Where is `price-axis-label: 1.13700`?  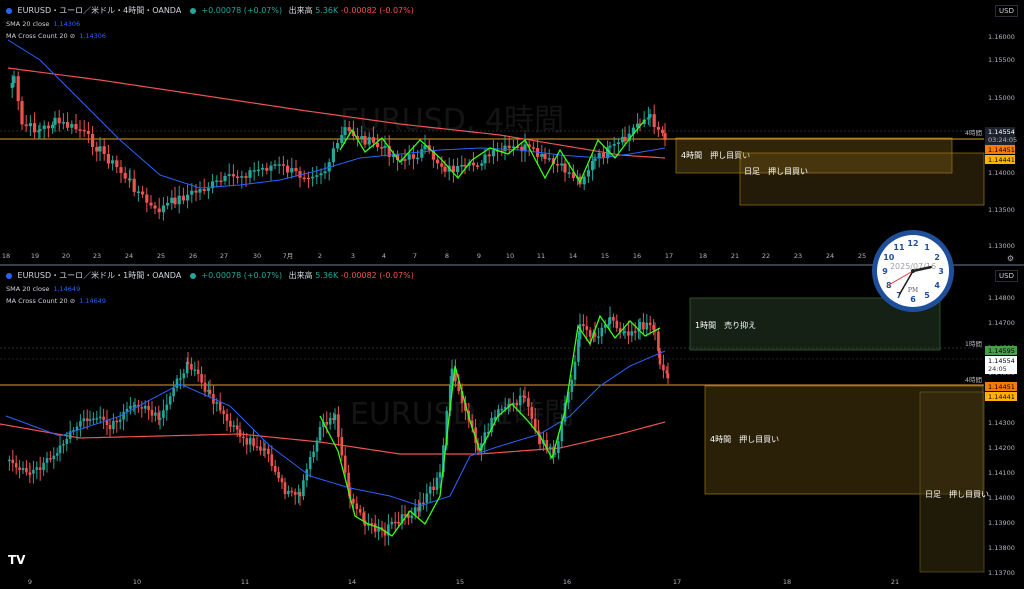 price-axis-label: 1.13700 is located at coordinates (1001, 573).